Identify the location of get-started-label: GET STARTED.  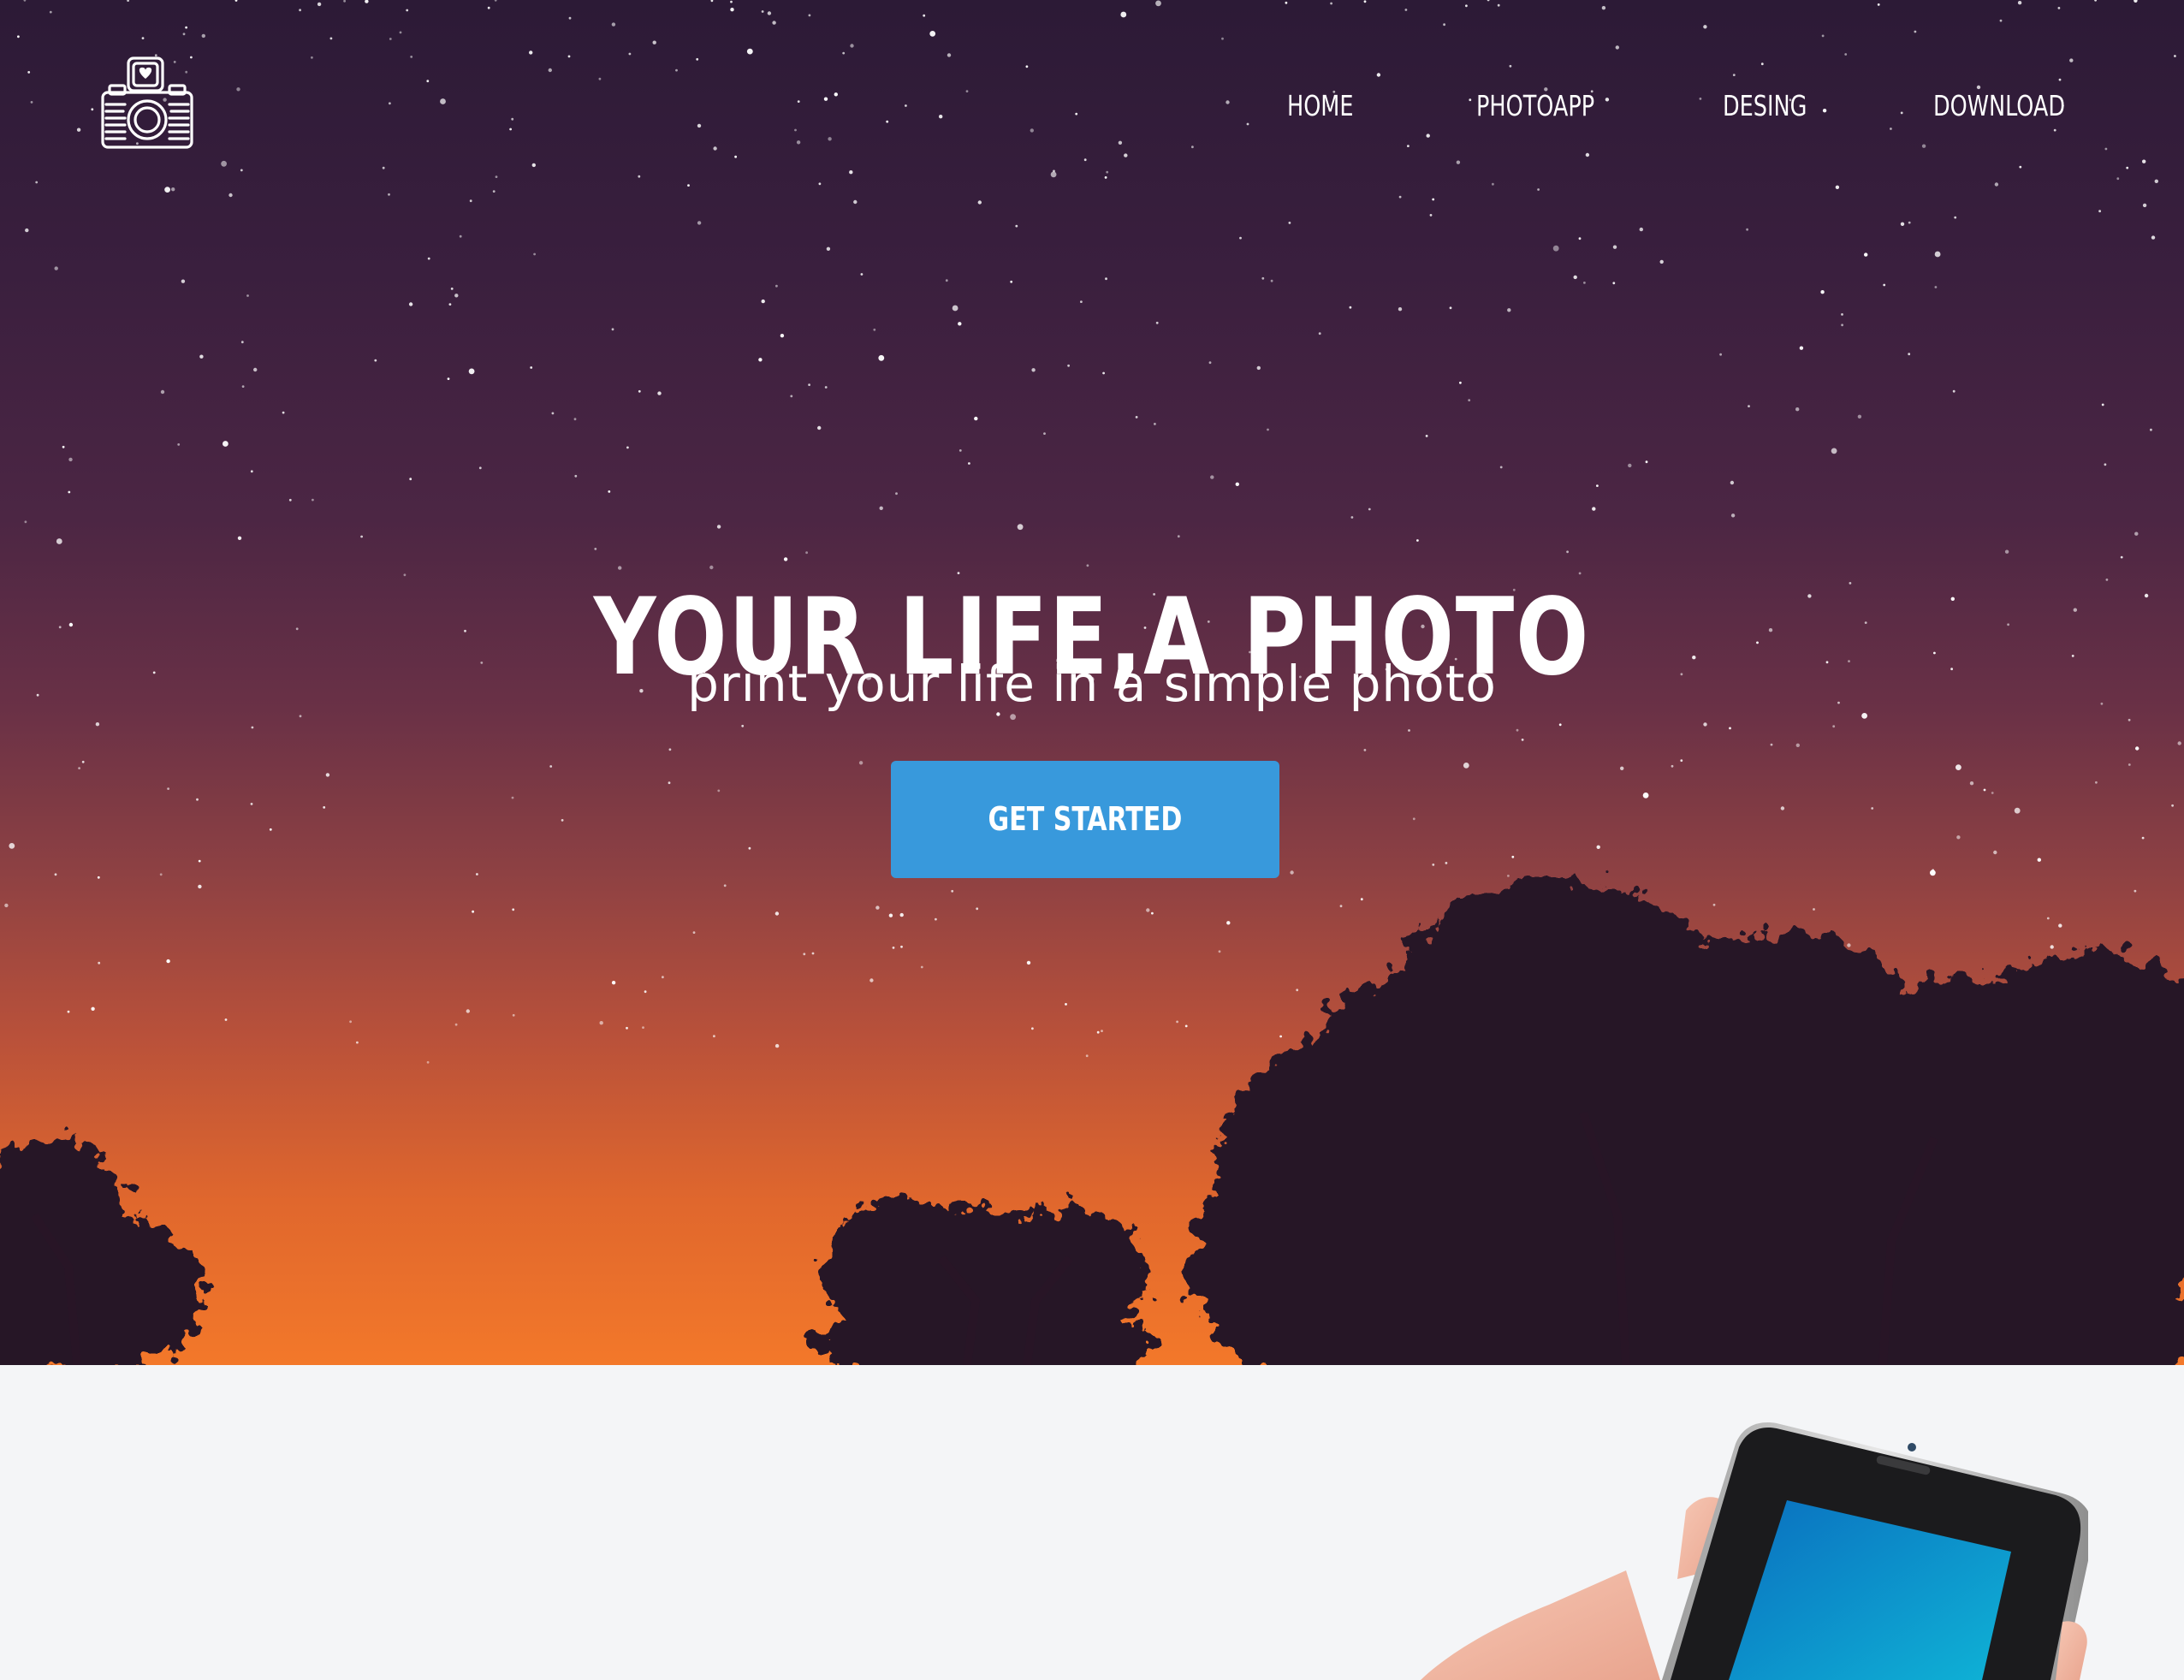
(1085, 819).